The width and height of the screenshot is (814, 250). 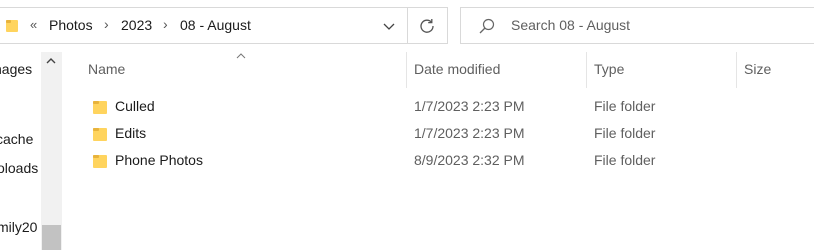 What do you see at coordinates (51, 61) in the screenshot?
I see `scroll-up-arrow-icon` at bounding box center [51, 61].